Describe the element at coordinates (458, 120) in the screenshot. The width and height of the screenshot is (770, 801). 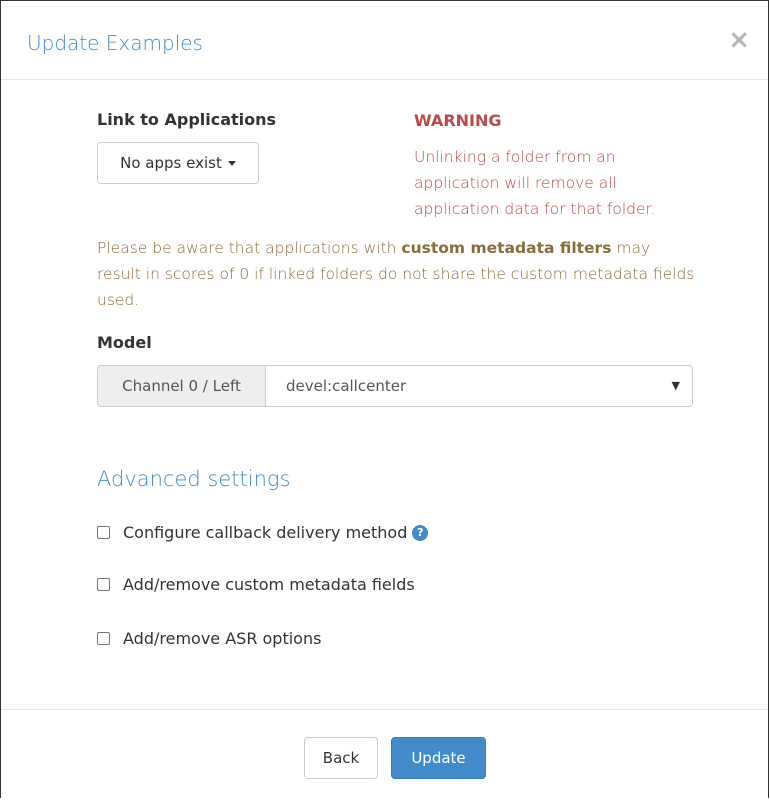
I see `warning-title: WARNING` at that location.